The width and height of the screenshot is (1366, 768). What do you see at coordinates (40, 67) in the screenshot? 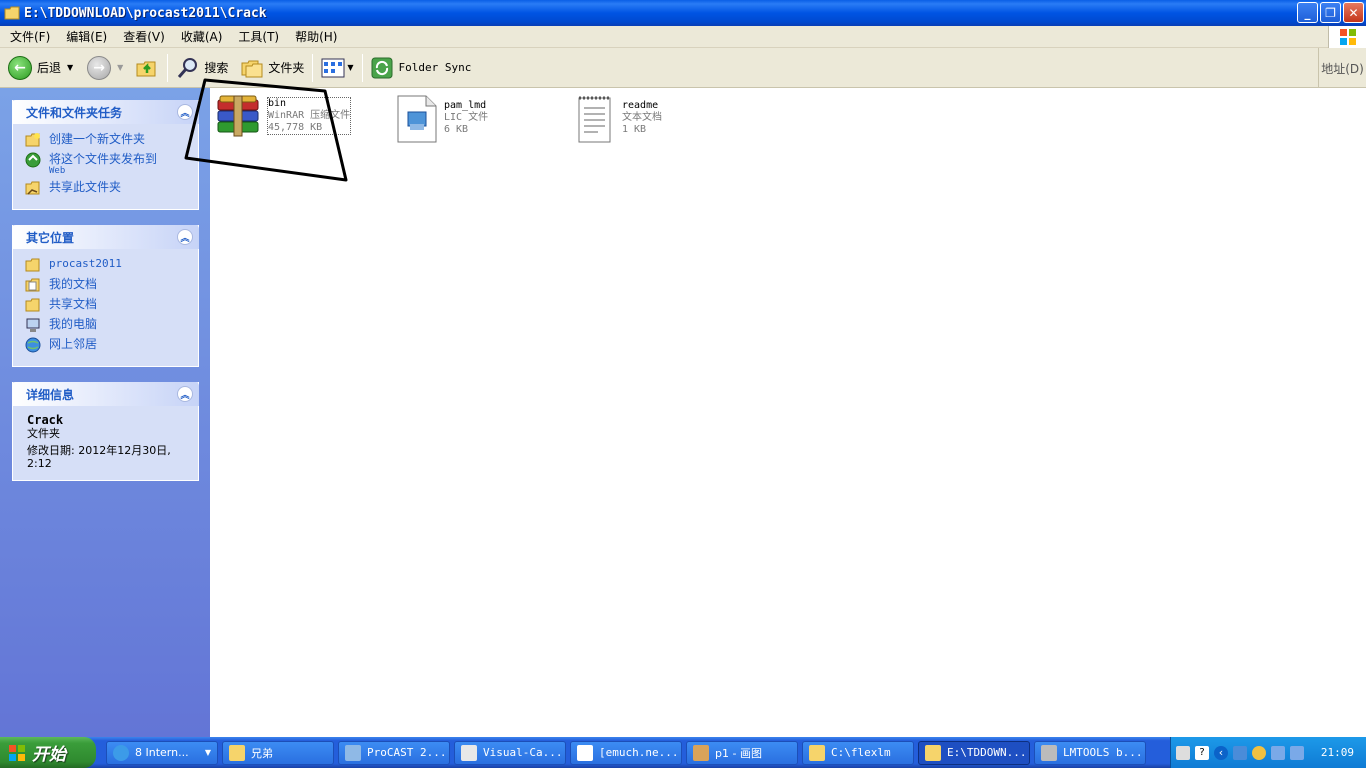
I see `back-button: ← 后退 ▼` at bounding box center [40, 67].